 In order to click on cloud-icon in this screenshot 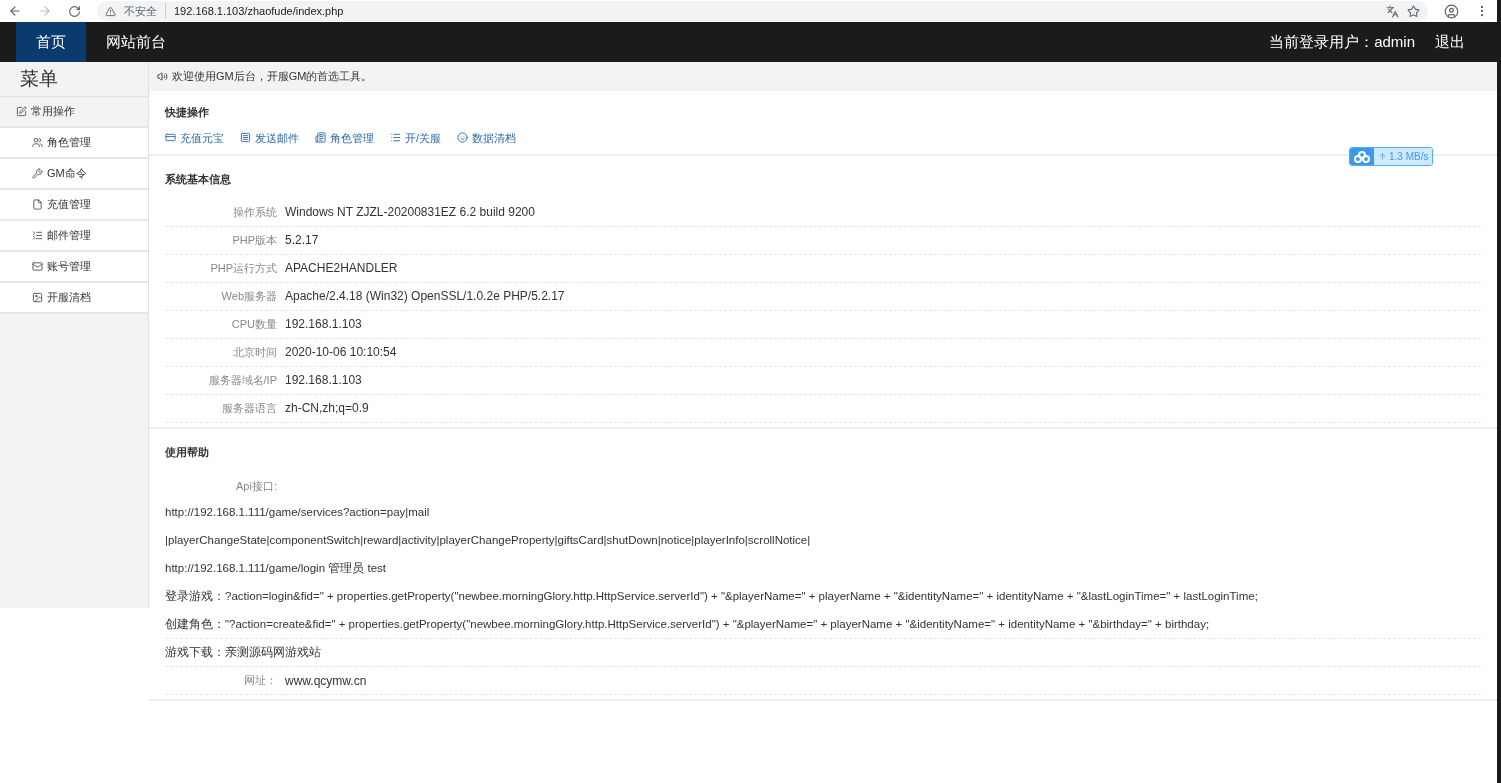, I will do `click(1362, 156)`.